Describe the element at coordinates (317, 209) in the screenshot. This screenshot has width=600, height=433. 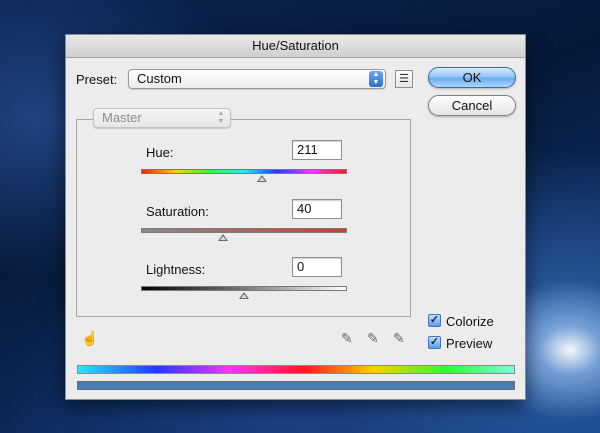
I see `saturation-input: 40` at that location.